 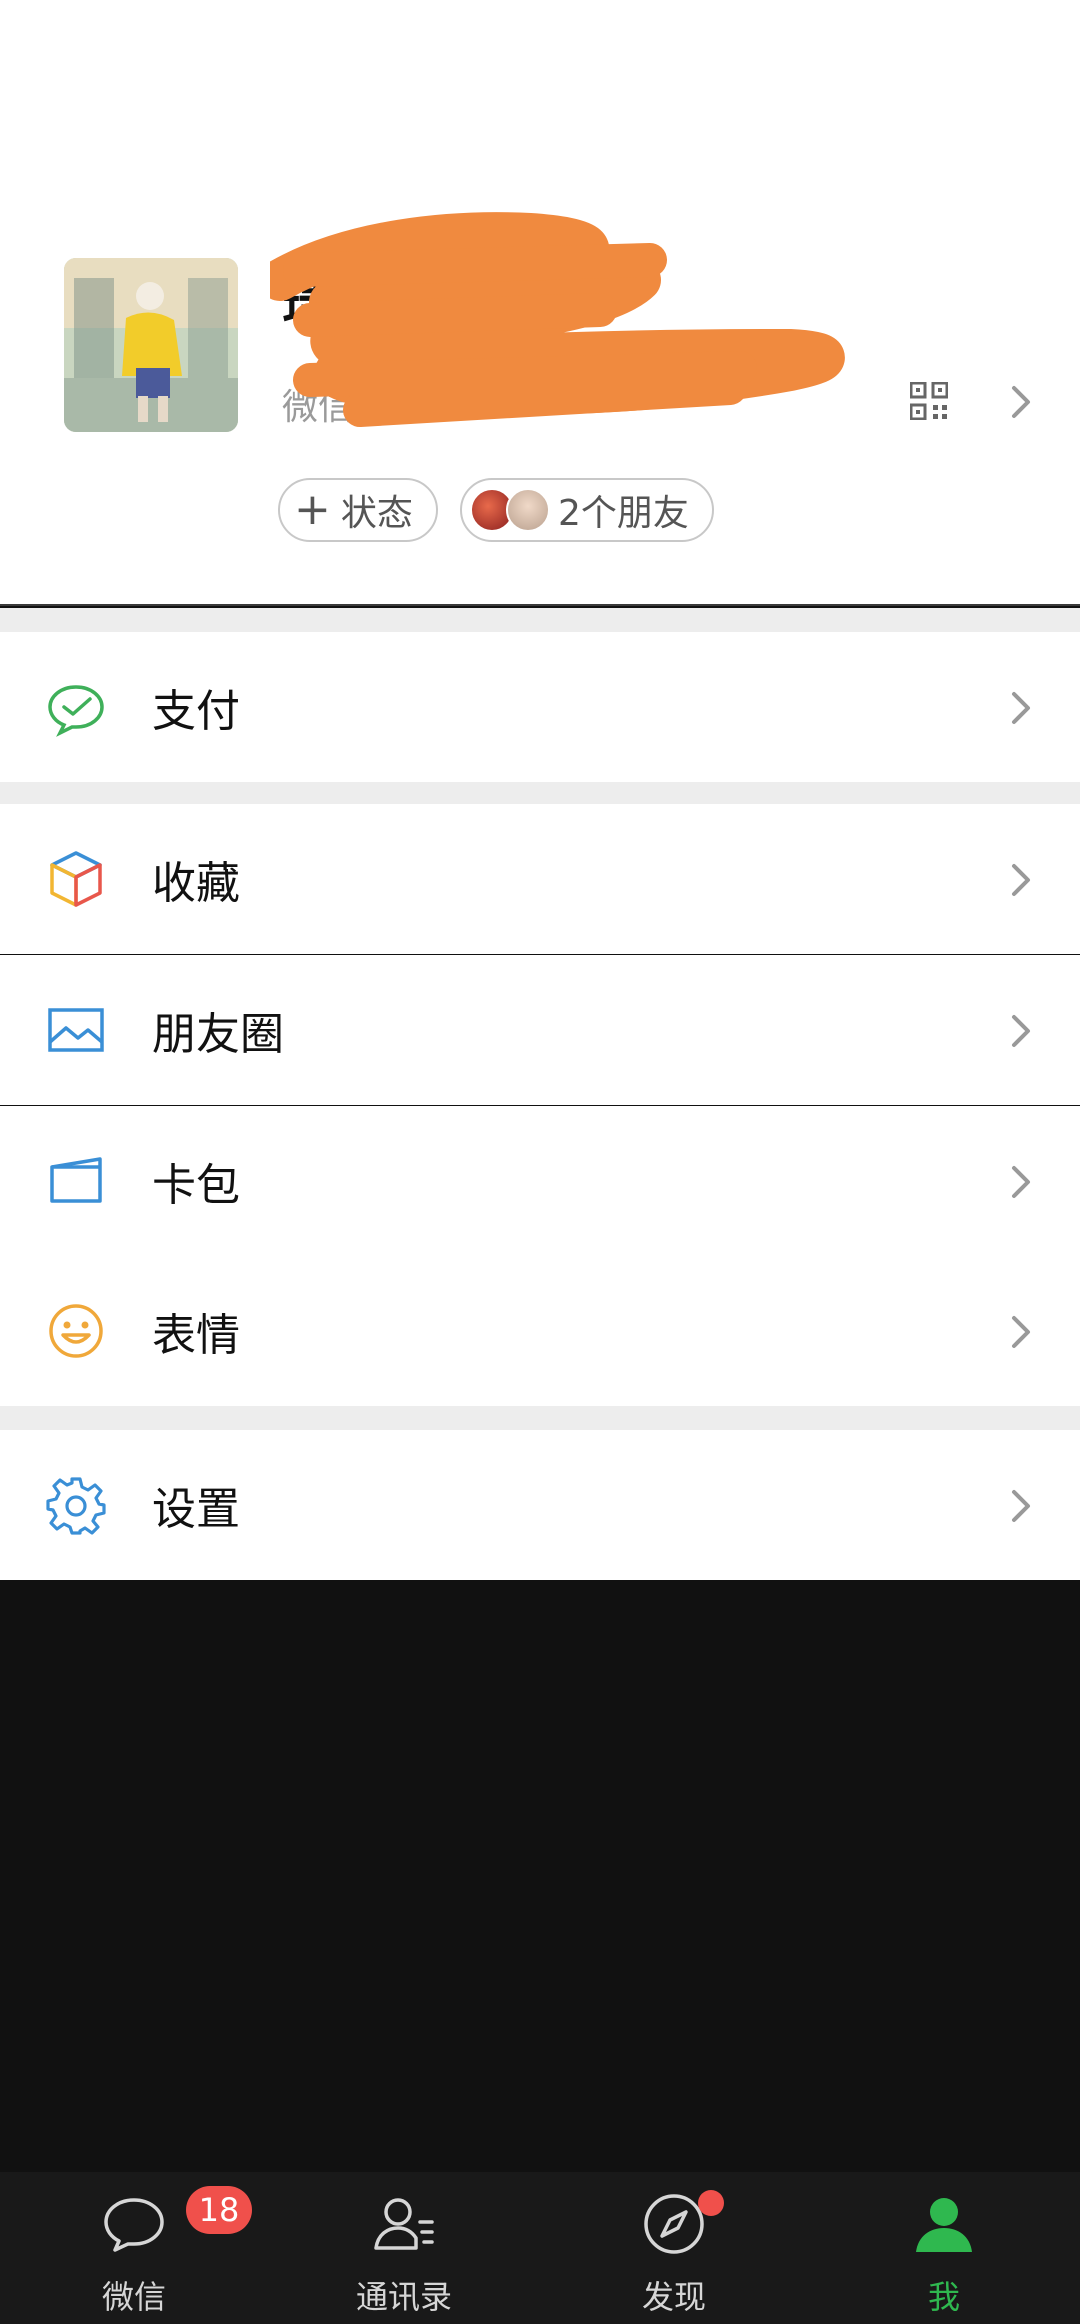 I want to click on notification-dot, so click(x=711, y=2203).